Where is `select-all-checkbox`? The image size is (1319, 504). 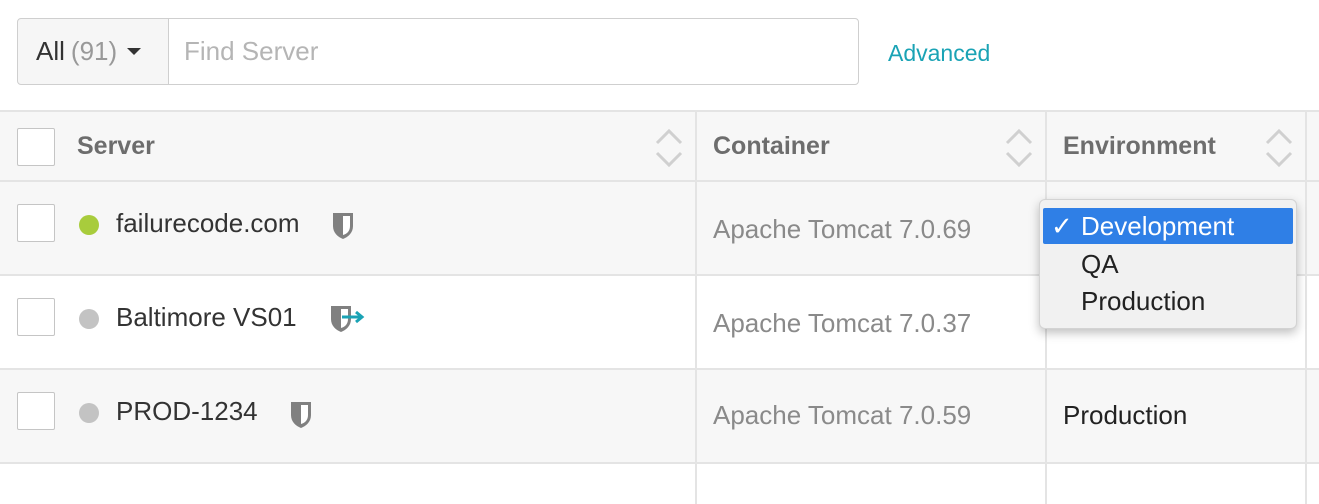 select-all-checkbox is located at coordinates (36, 147).